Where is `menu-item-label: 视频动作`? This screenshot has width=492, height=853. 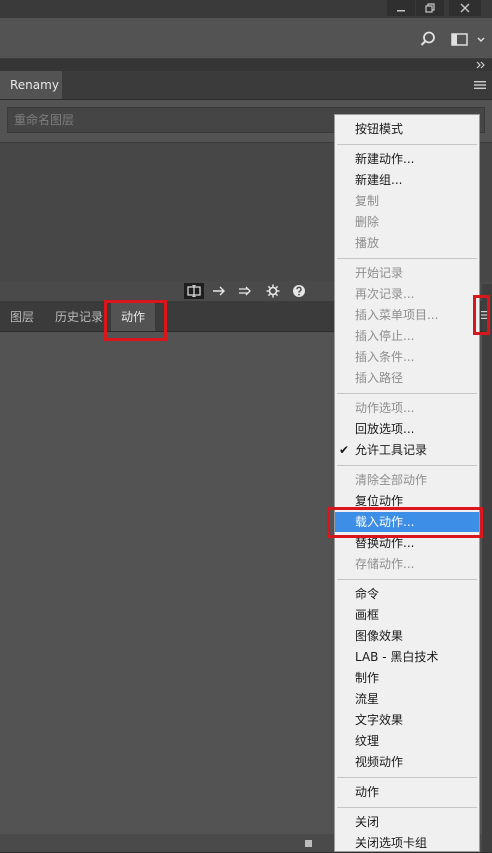 menu-item-label: 视频动作 is located at coordinates (379, 762).